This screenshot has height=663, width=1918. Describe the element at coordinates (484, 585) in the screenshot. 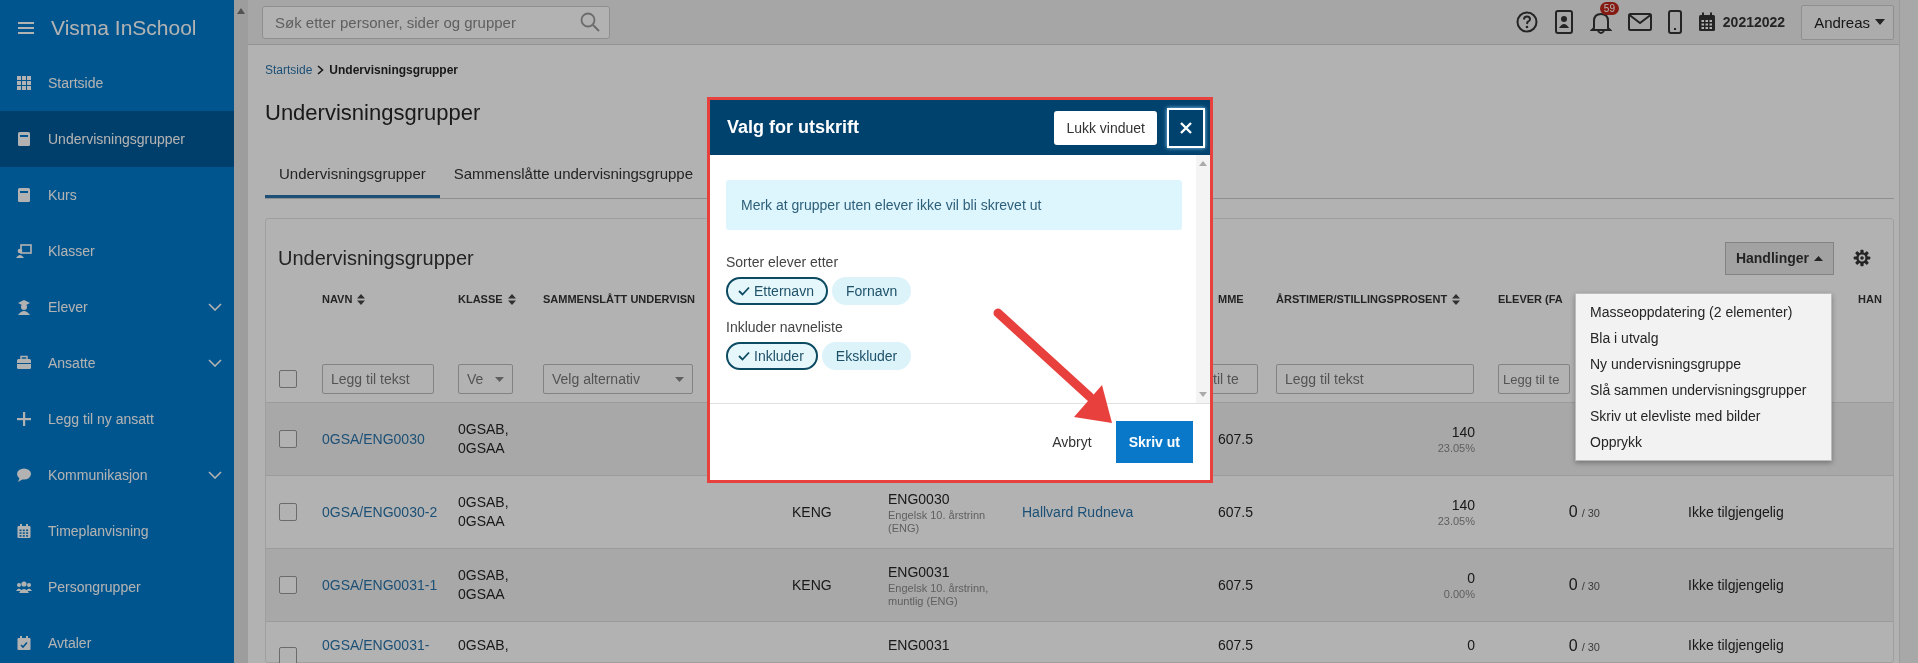

I see `table-cell-text: 0GSAB, 0GSAA` at that location.